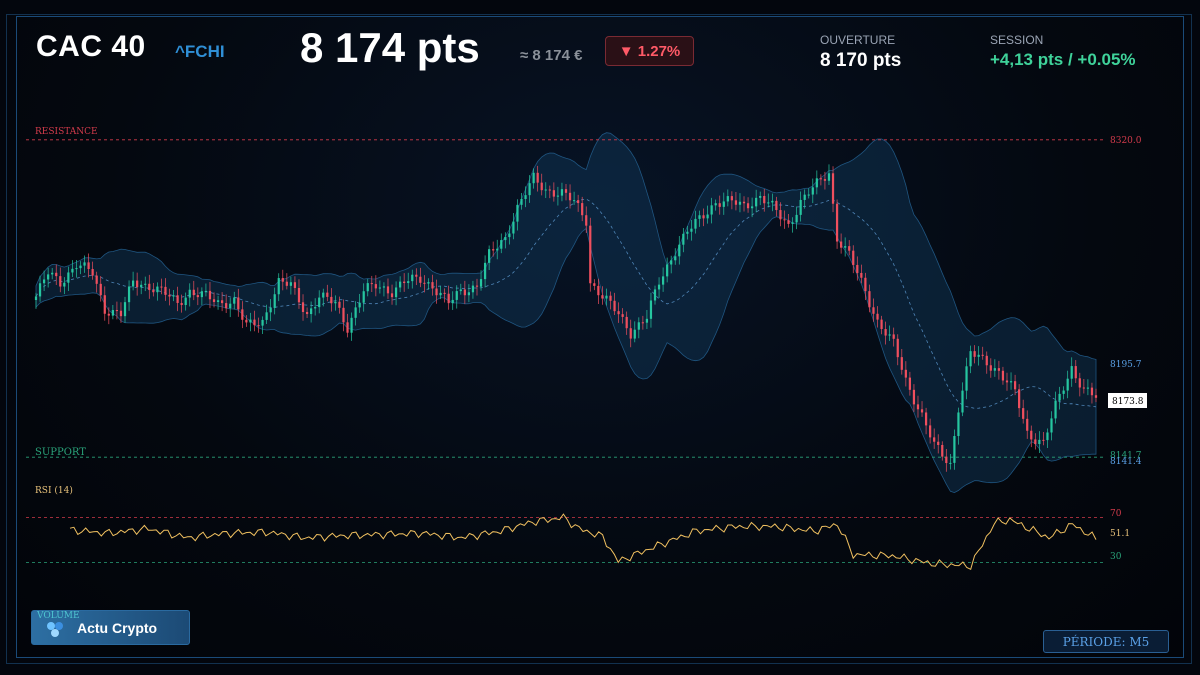 The width and height of the screenshot is (1200, 675). I want to click on period-badge: PÉRIODE: M5, so click(1106, 641).